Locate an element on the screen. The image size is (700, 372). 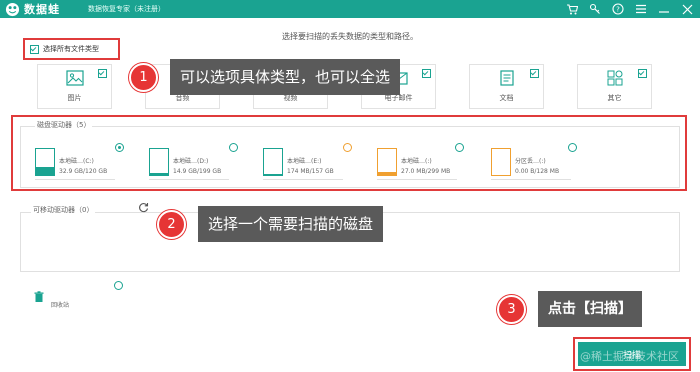
highlight-select-all is located at coordinates (71, 49).